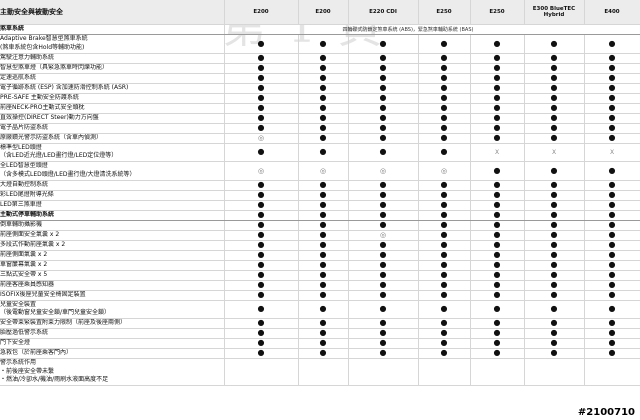  I want to click on table-row: 主動式停車輔助系統 ● ● ● ● ● ● ●, so click(320, 215).